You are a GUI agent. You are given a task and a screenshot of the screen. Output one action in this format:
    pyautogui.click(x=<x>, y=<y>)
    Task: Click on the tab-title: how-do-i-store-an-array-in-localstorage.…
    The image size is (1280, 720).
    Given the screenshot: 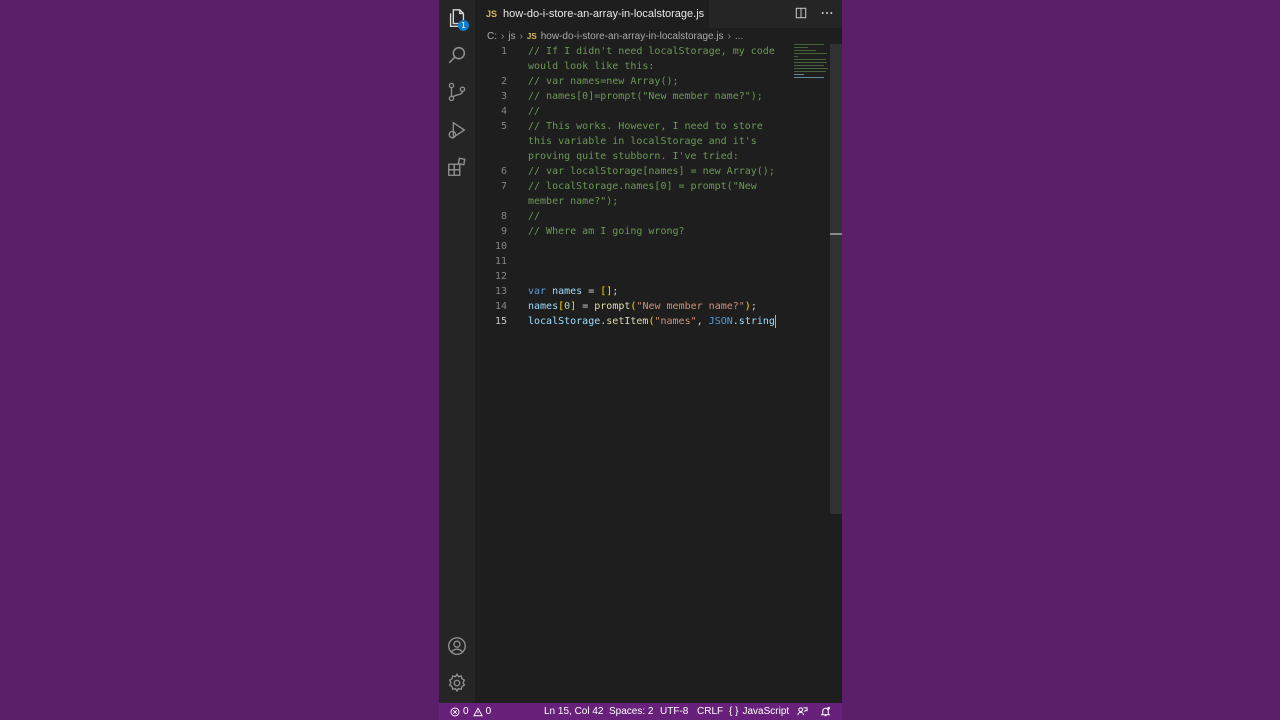 What is the action you would take?
    pyautogui.click(x=604, y=14)
    